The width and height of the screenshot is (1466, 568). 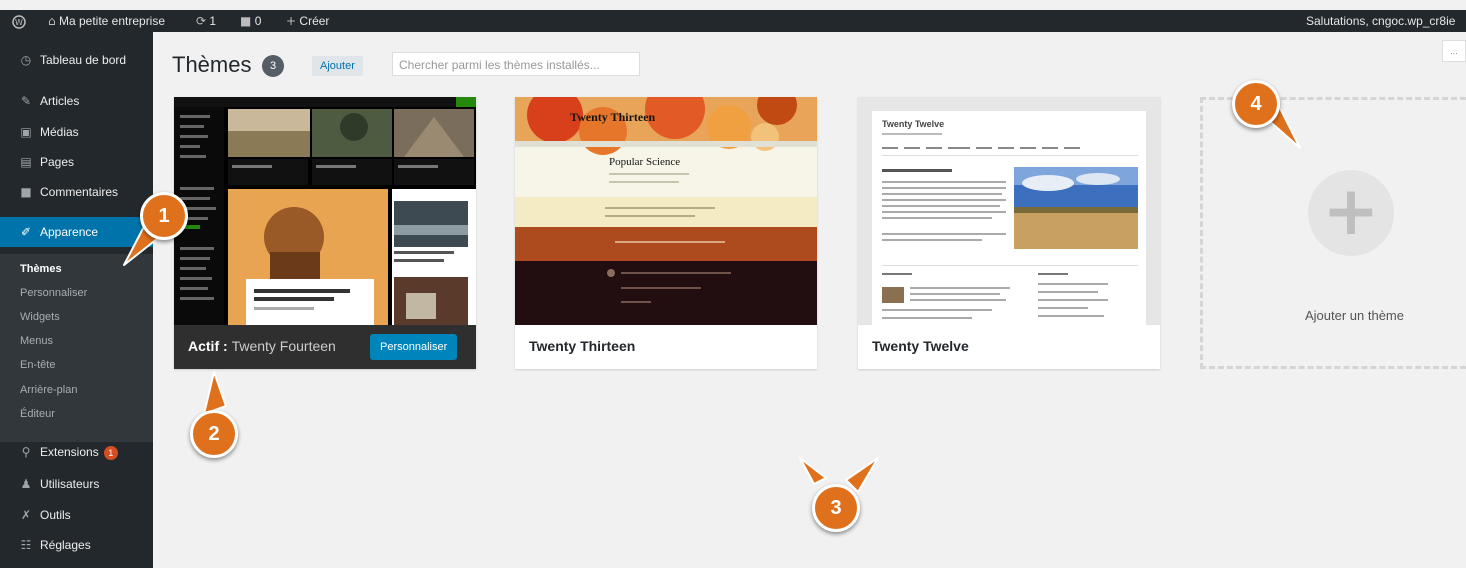 What do you see at coordinates (1256, 104) in the screenshot?
I see `callout-badge-4: 4` at bounding box center [1256, 104].